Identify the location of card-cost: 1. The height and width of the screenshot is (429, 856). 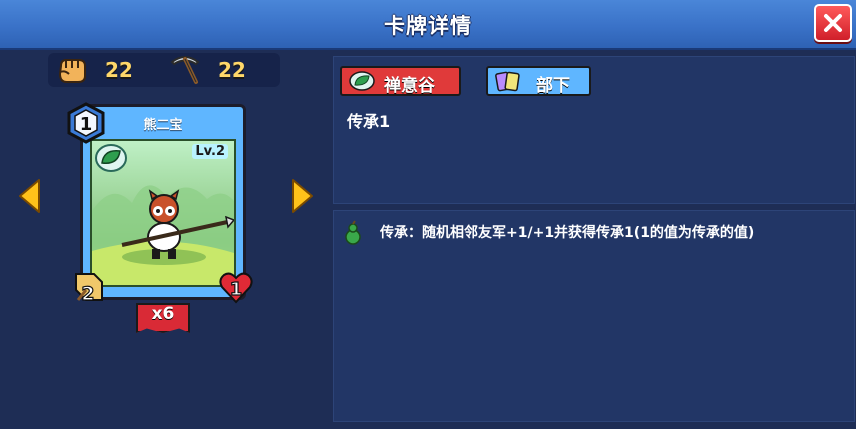
(86, 124).